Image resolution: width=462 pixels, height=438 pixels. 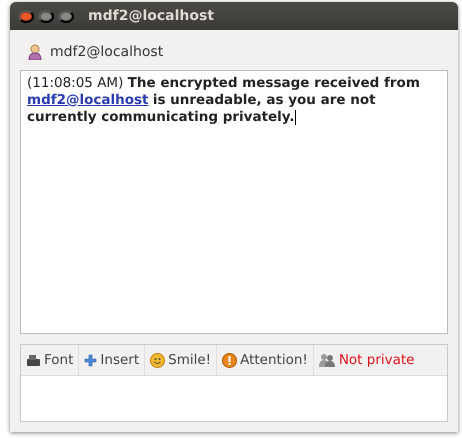 I want to click on toolbar-button: Insert, so click(x=112, y=360).